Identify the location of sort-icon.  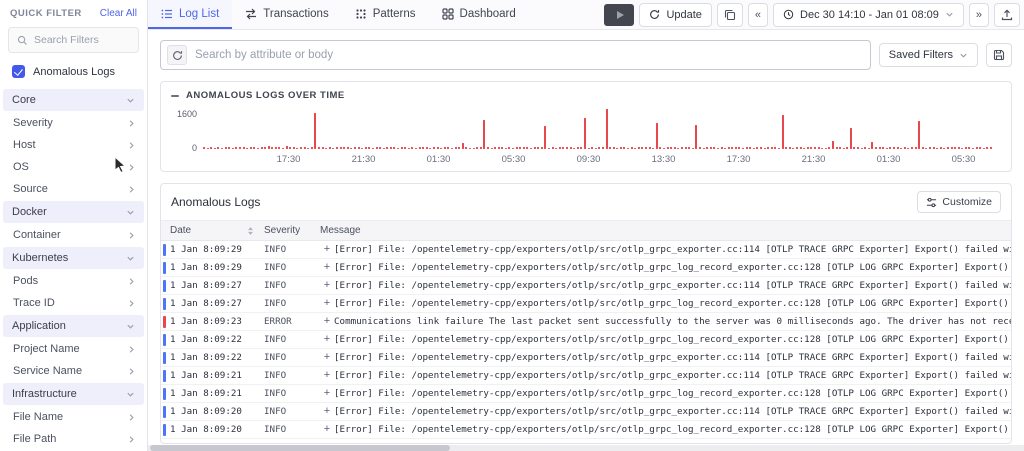
(250, 231).